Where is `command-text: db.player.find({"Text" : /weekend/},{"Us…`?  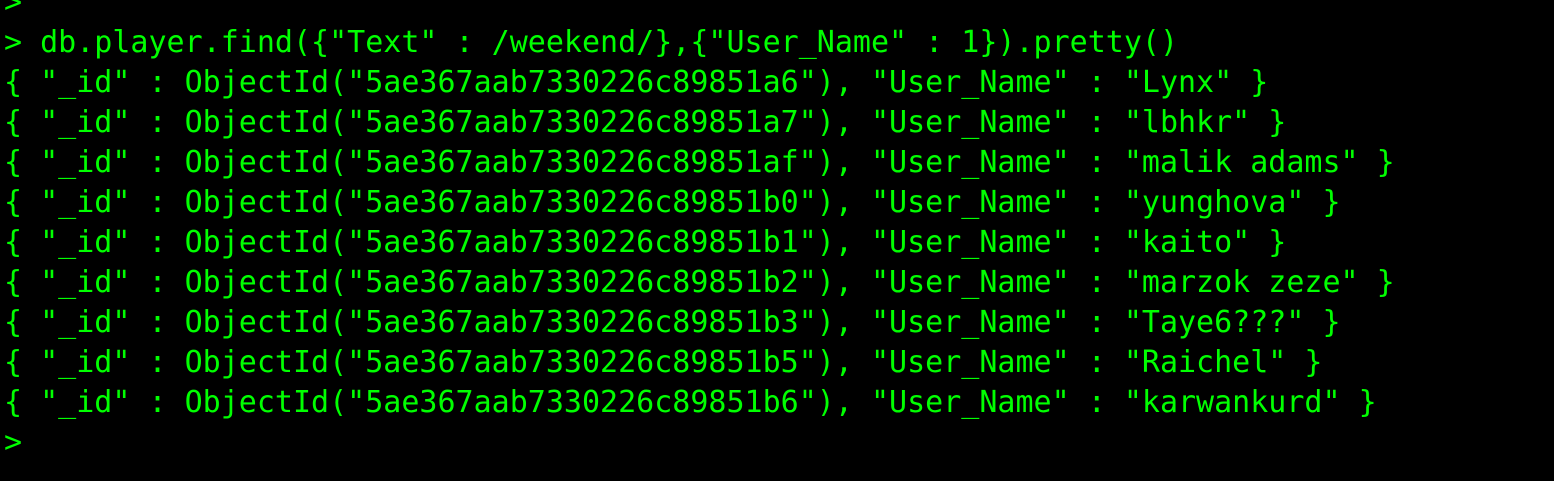
command-text: db.player.find({"Text" : /weekend/},{"Us… is located at coordinates (600, 42).